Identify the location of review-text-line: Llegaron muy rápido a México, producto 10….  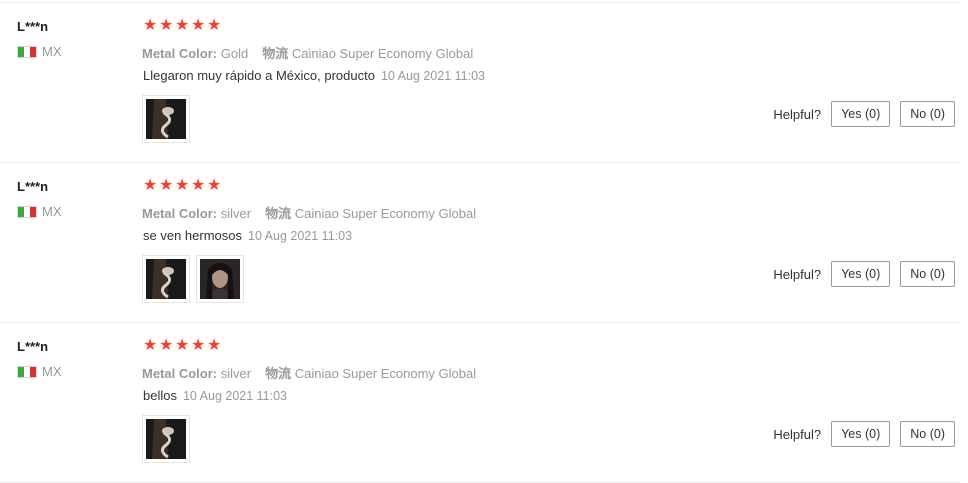
(314, 75).